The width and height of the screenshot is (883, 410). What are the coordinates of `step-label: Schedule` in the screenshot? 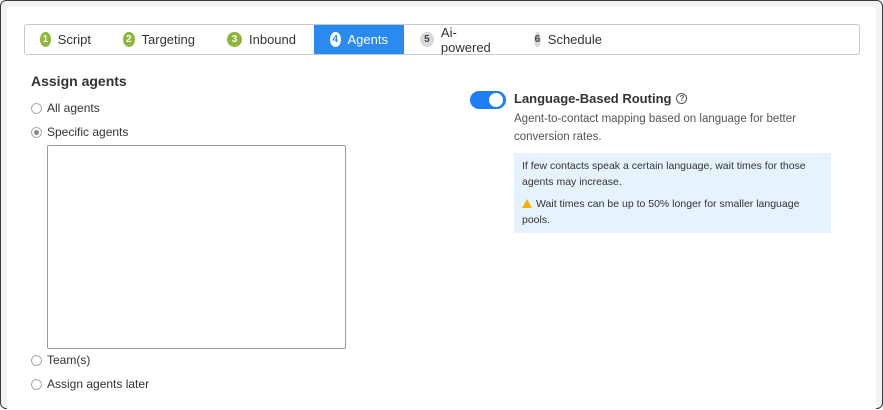 It's located at (574, 39).